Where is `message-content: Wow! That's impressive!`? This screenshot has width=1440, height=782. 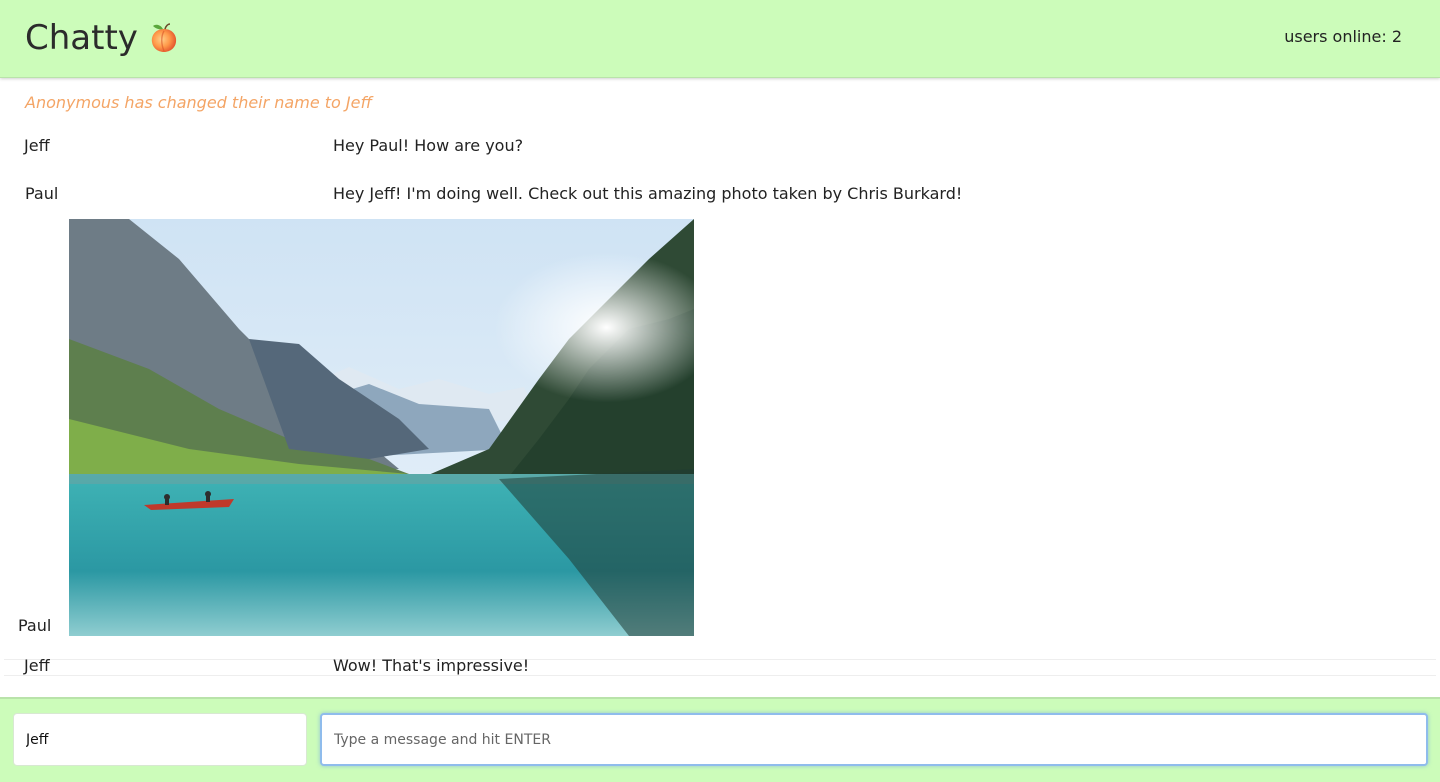 message-content: Wow! That's impressive! is located at coordinates (431, 665).